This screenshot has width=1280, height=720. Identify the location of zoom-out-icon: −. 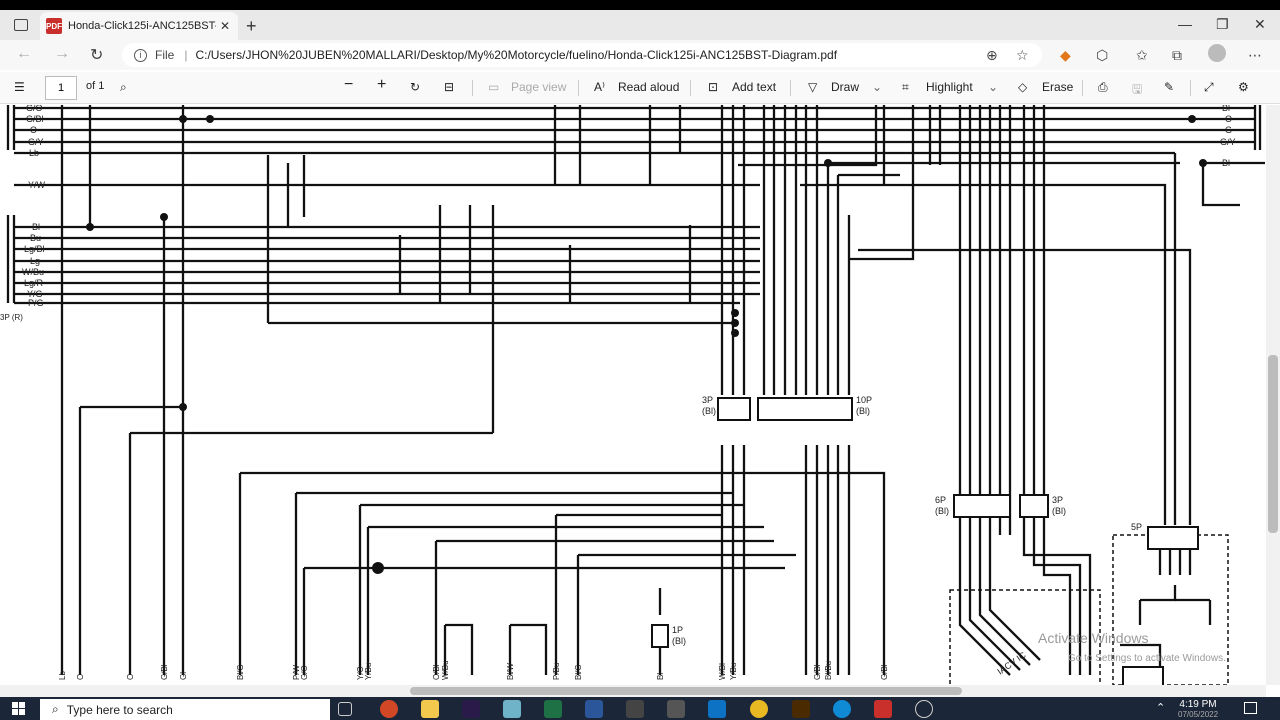
(348, 85).